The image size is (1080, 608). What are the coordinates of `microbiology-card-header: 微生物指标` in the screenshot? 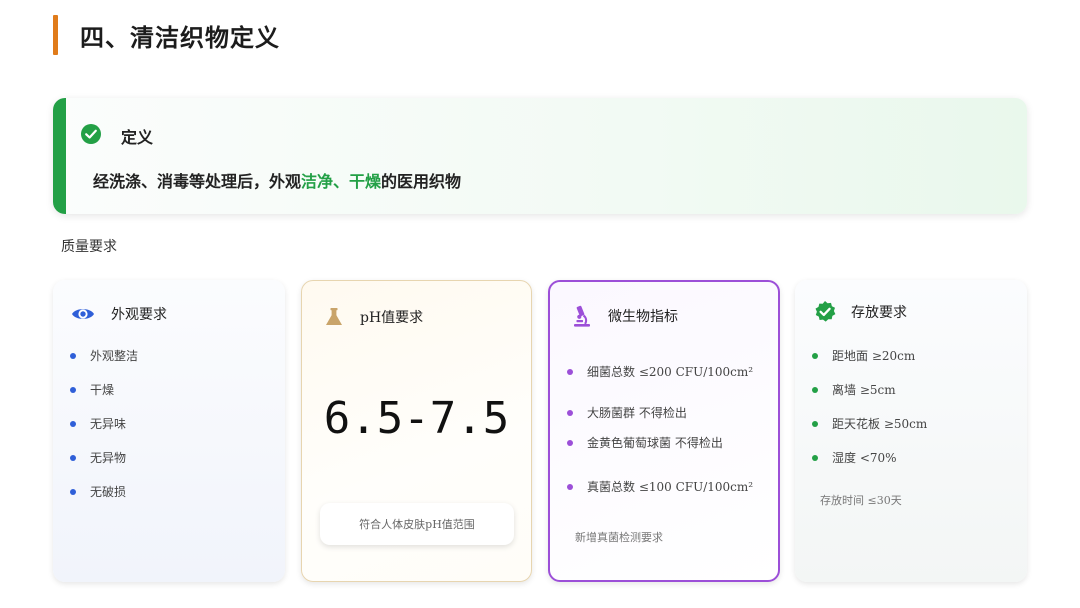 It's located at (624, 316).